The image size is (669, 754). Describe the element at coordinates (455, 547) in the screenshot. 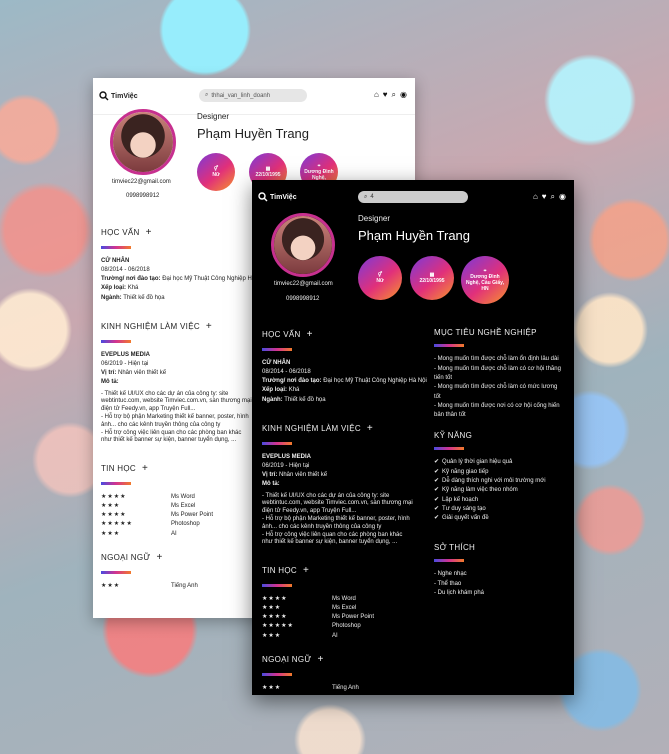

I see `hobby-title: SỞ THÍCH` at that location.